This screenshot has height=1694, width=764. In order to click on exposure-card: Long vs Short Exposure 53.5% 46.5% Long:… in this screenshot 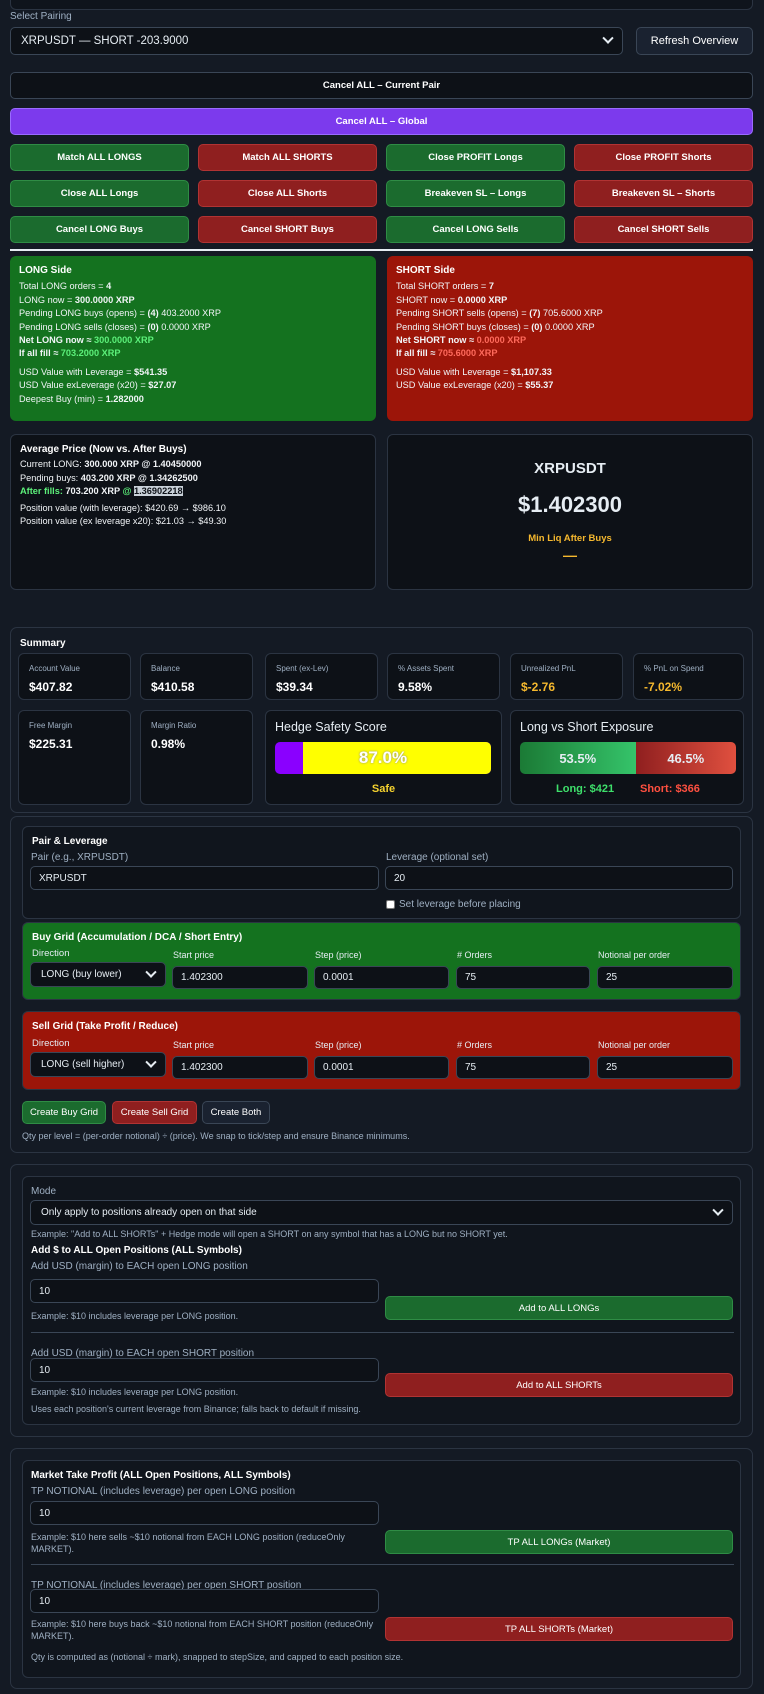, I will do `click(627, 757)`.